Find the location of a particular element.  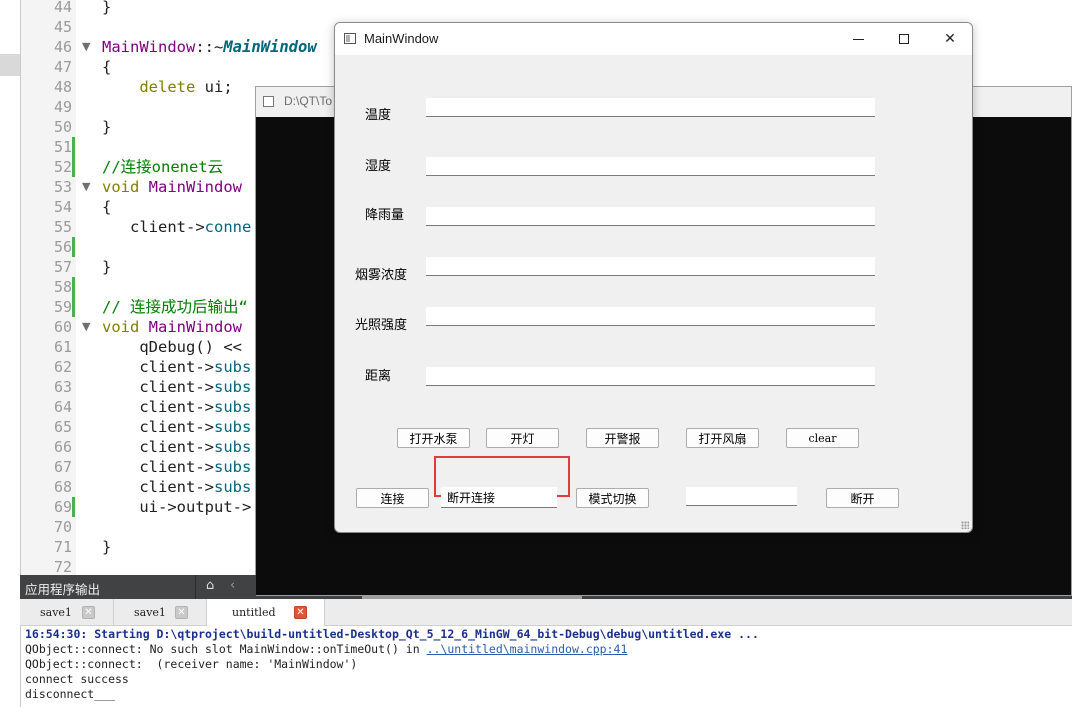

light-intensity-field is located at coordinates (650, 316).